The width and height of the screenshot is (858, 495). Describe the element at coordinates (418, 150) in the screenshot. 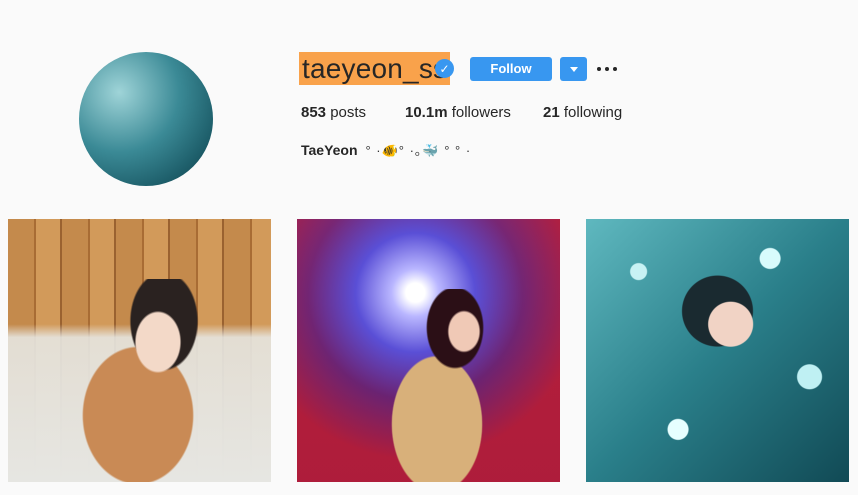

I see `bio-decoration: ° ·🐠° ·｡🐳 ° ° ·` at that location.